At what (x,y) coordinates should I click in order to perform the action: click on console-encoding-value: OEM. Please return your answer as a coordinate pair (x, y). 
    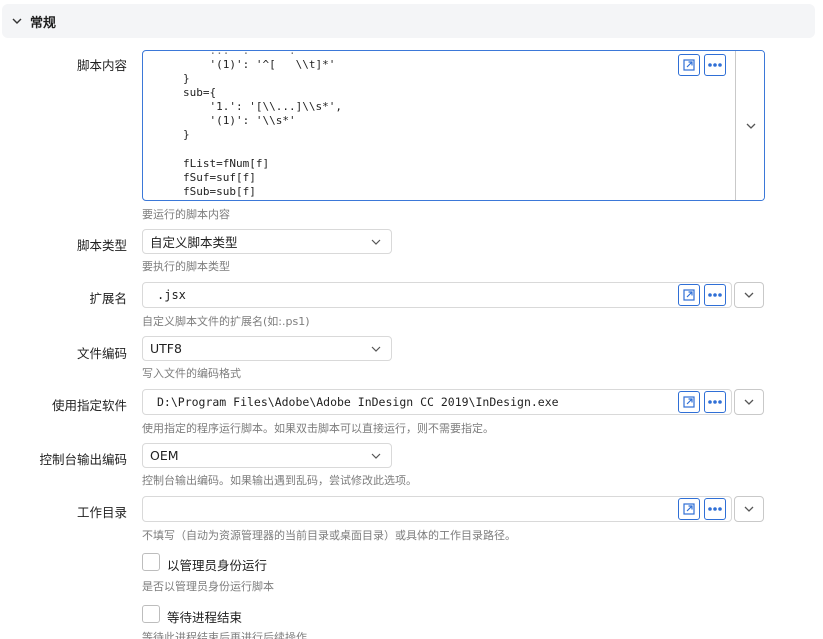
    Looking at the image, I should click on (164, 455).